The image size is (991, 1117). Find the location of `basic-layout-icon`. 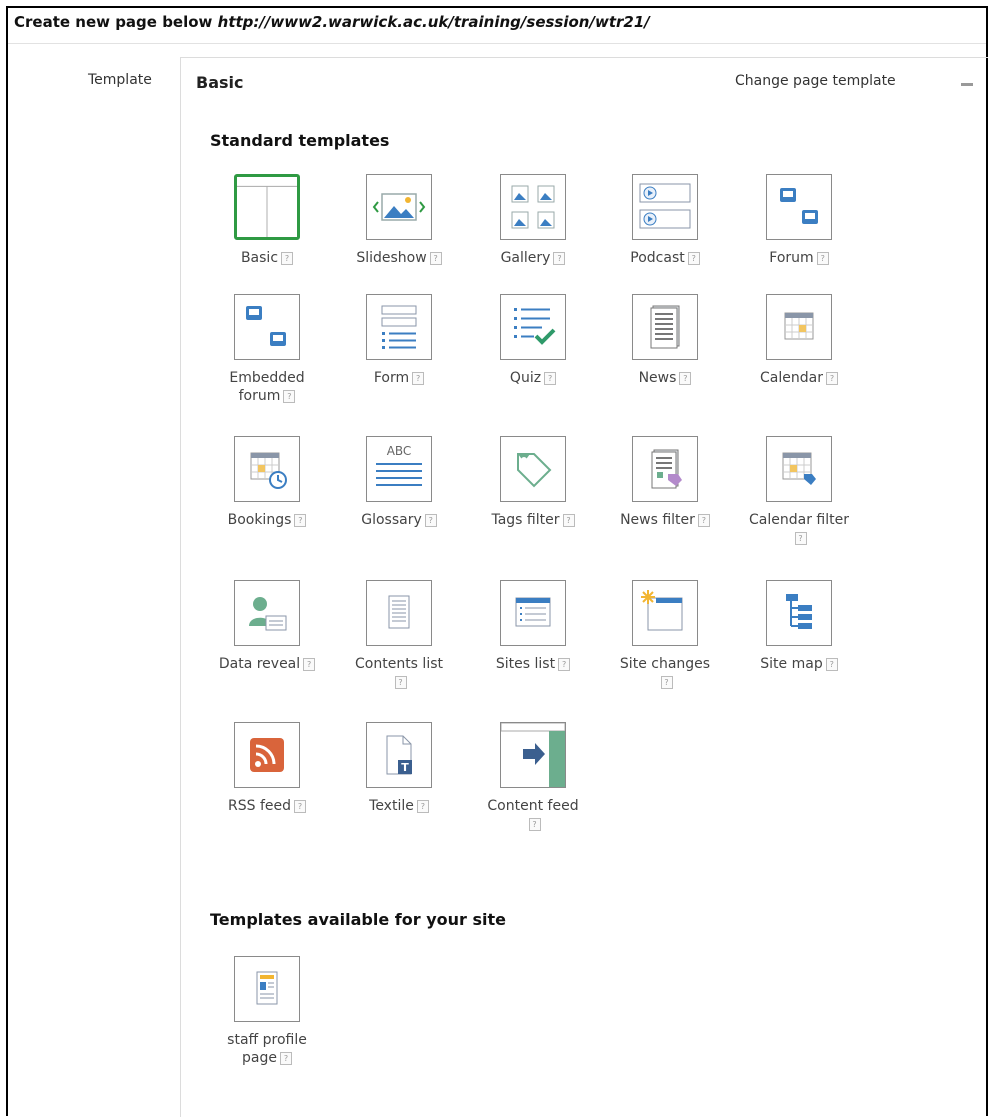

basic-layout-icon is located at coordinates (267, 207).